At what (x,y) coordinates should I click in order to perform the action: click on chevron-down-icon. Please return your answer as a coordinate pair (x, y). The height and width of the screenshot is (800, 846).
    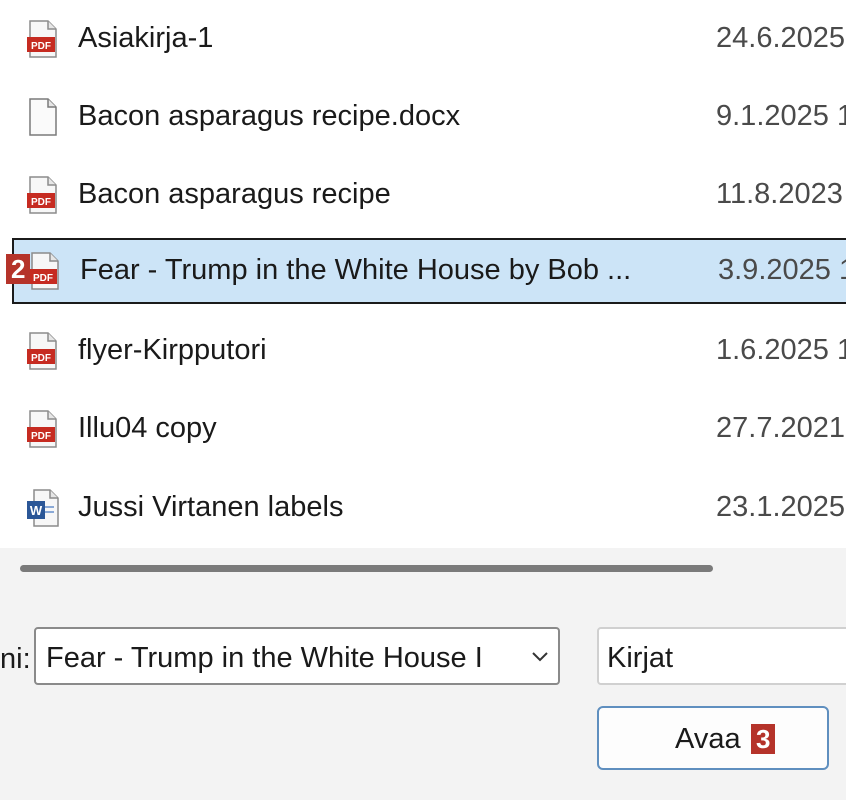
    Looking at the image, I should click on (540, 656).